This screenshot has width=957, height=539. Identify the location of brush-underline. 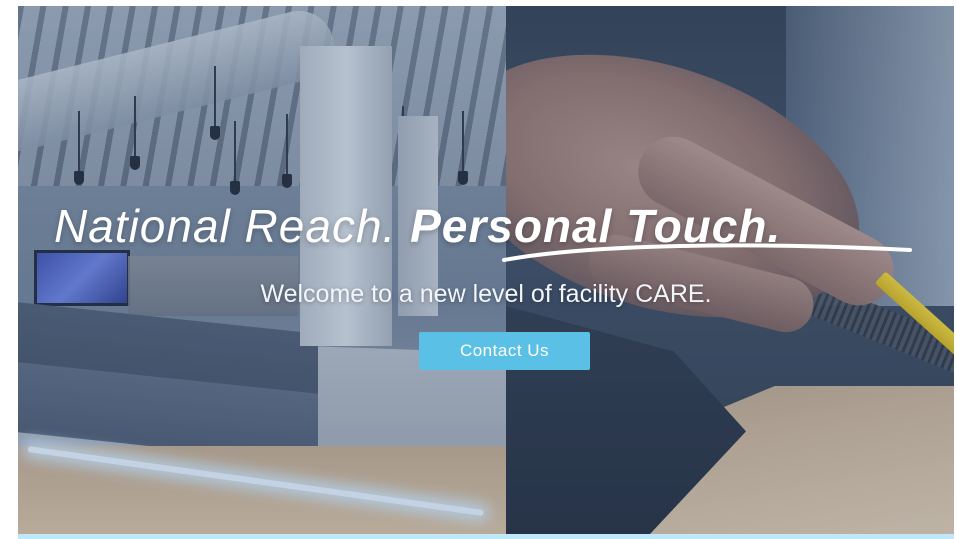
(707, 252).